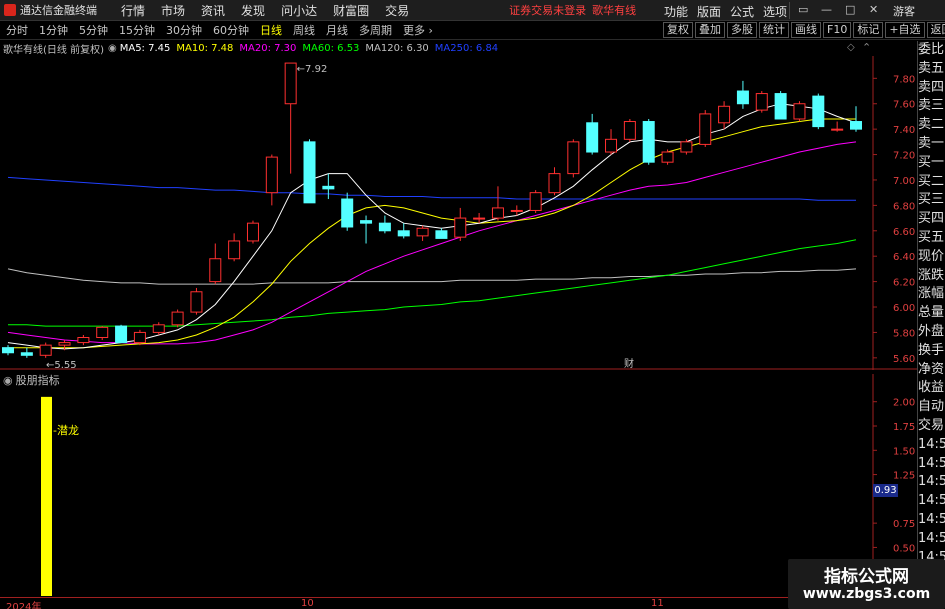  What do you see at coordinates (742, 11) in the screenshot?
I see `menu-formula: 公式` at bounding box center [742, 11].